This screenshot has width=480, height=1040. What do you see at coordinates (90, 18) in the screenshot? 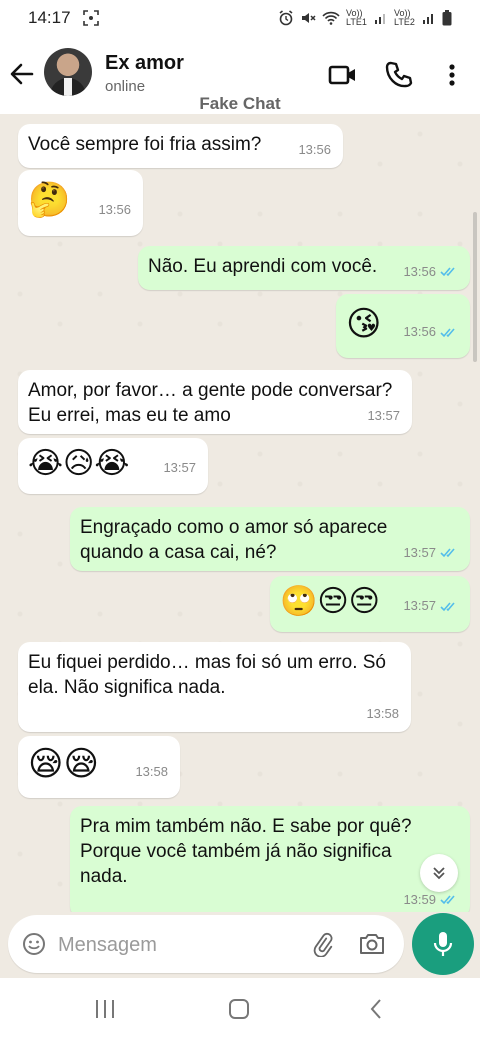
I see `screenshot-icon` at bounding box center [90, 18].